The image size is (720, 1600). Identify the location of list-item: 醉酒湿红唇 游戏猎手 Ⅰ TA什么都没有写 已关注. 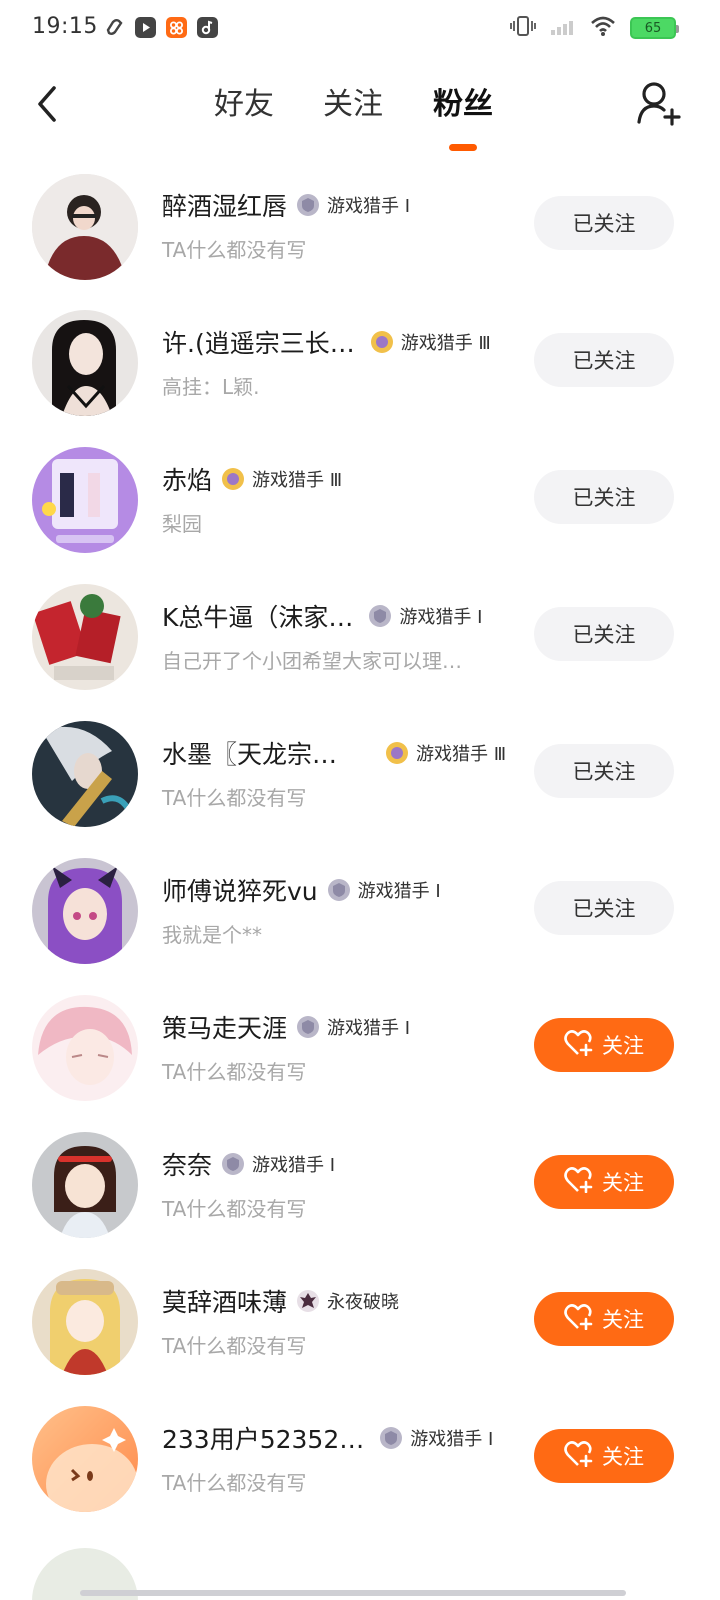
(360, 228).